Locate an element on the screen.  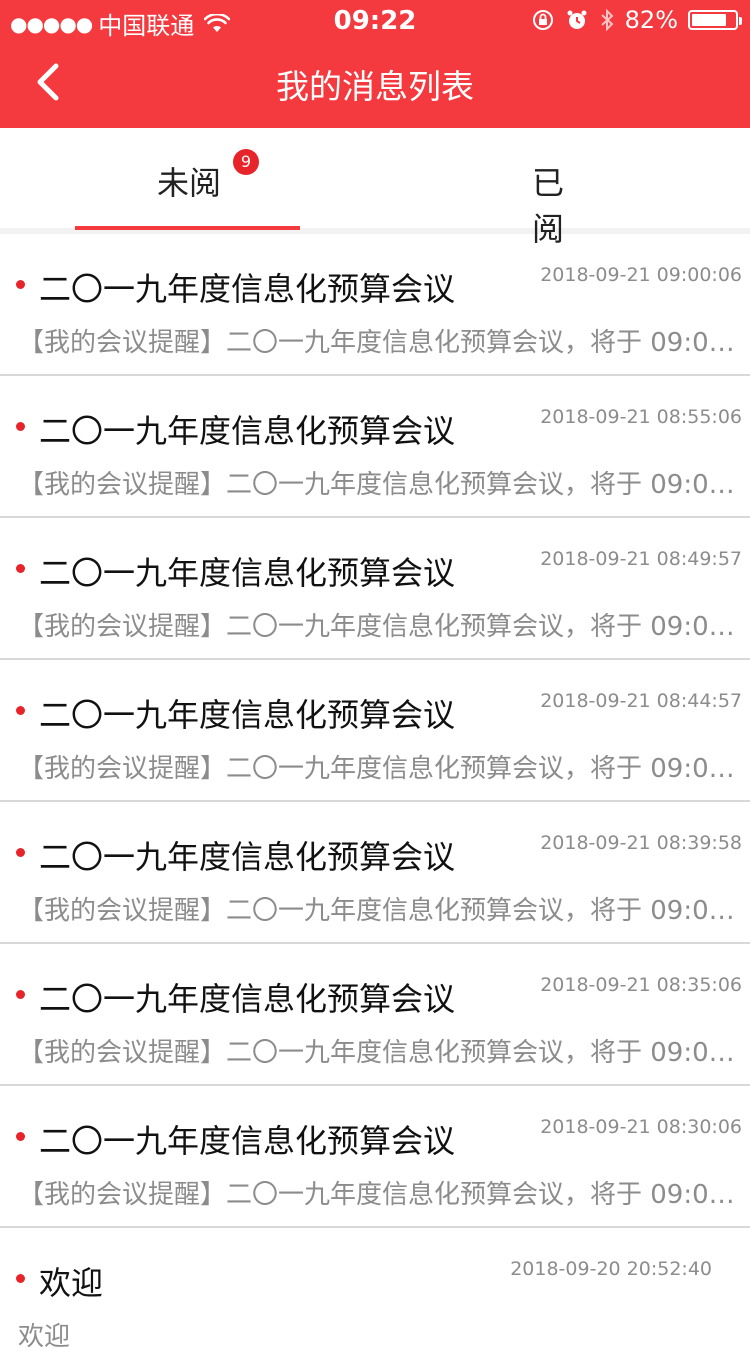
message-title: 欢迎 is located at coordinates (71, 1283).